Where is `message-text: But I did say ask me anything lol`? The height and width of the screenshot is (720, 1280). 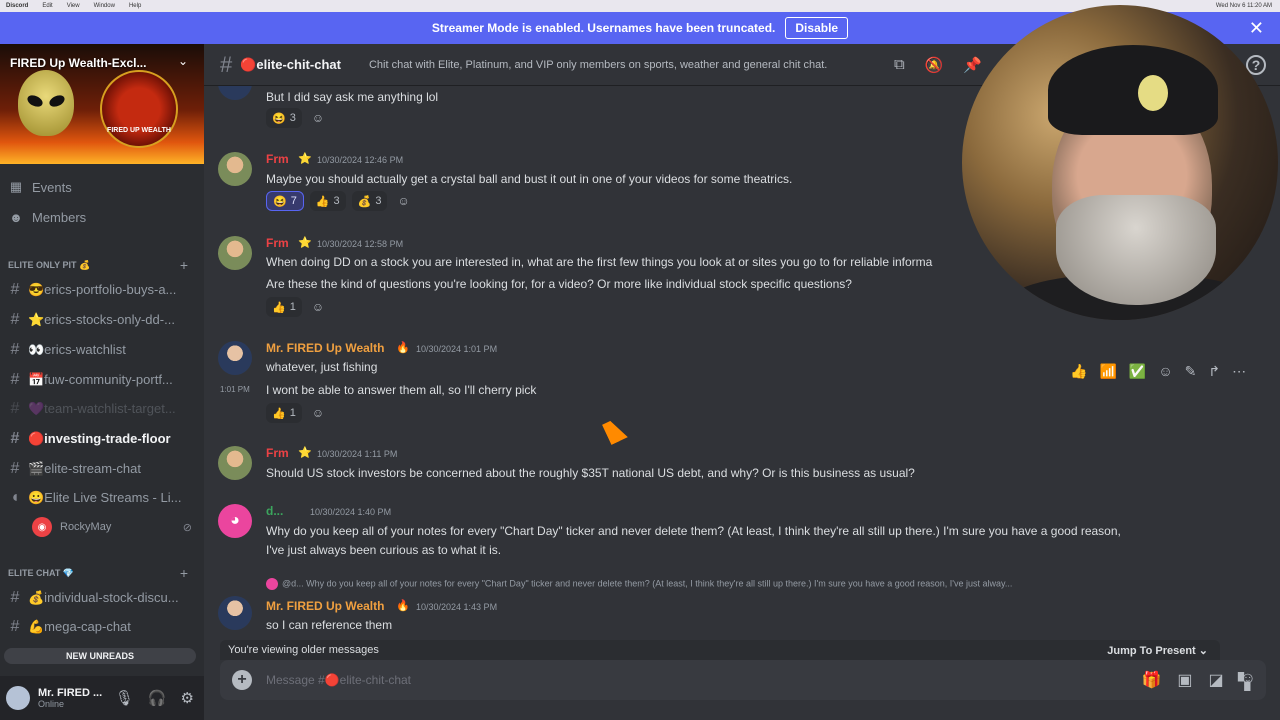
message-text: But I did say ask me anything lol is located at coordinates (352, 97).